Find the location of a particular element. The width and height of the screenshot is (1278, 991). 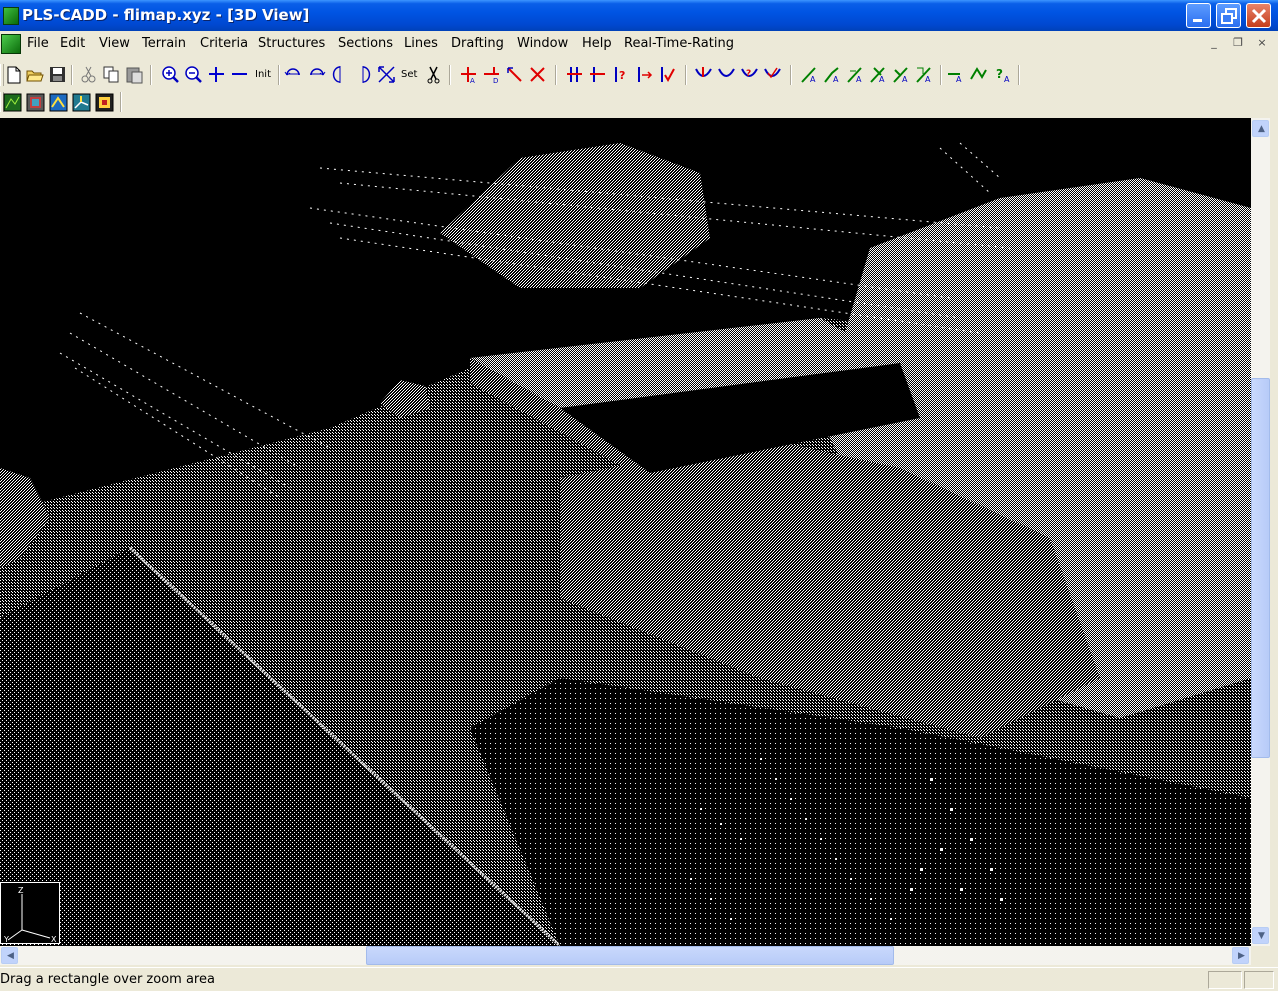

chevron-down-icon: ▼ is located at coordinates (1261, 936).